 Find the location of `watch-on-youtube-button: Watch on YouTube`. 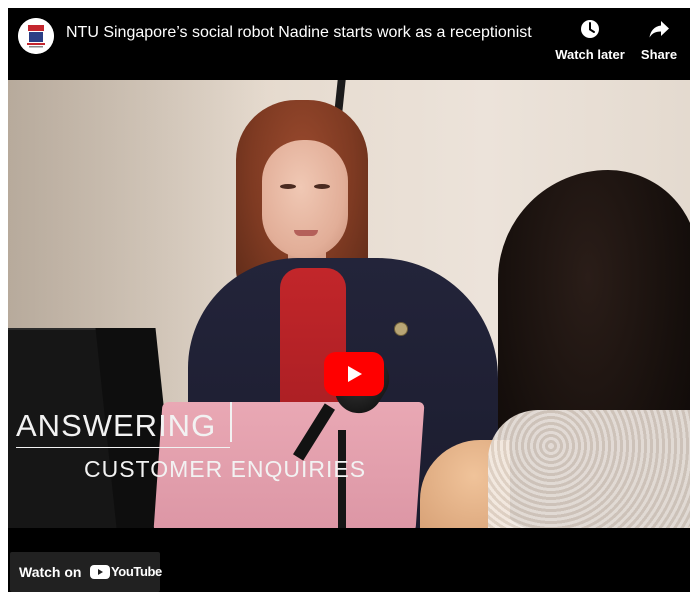

watch-on-youtube-button: Watch on YouTube is located at coordinates (86, 572).